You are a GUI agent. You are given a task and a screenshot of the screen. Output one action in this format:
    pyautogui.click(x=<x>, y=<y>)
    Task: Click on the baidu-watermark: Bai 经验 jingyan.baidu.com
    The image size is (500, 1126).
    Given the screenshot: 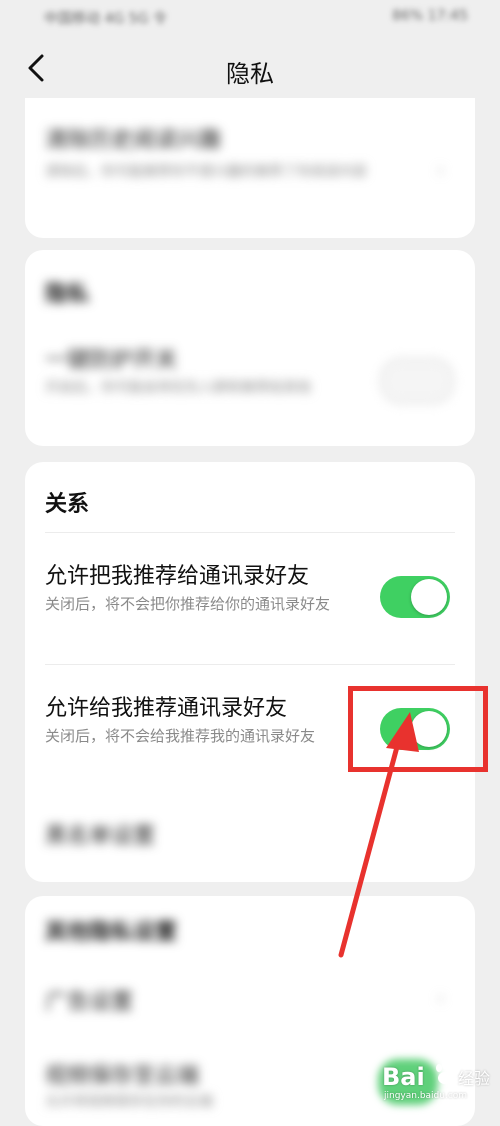 What is the action you would take?
    pyautogui.click(x=437, y=1080)
    